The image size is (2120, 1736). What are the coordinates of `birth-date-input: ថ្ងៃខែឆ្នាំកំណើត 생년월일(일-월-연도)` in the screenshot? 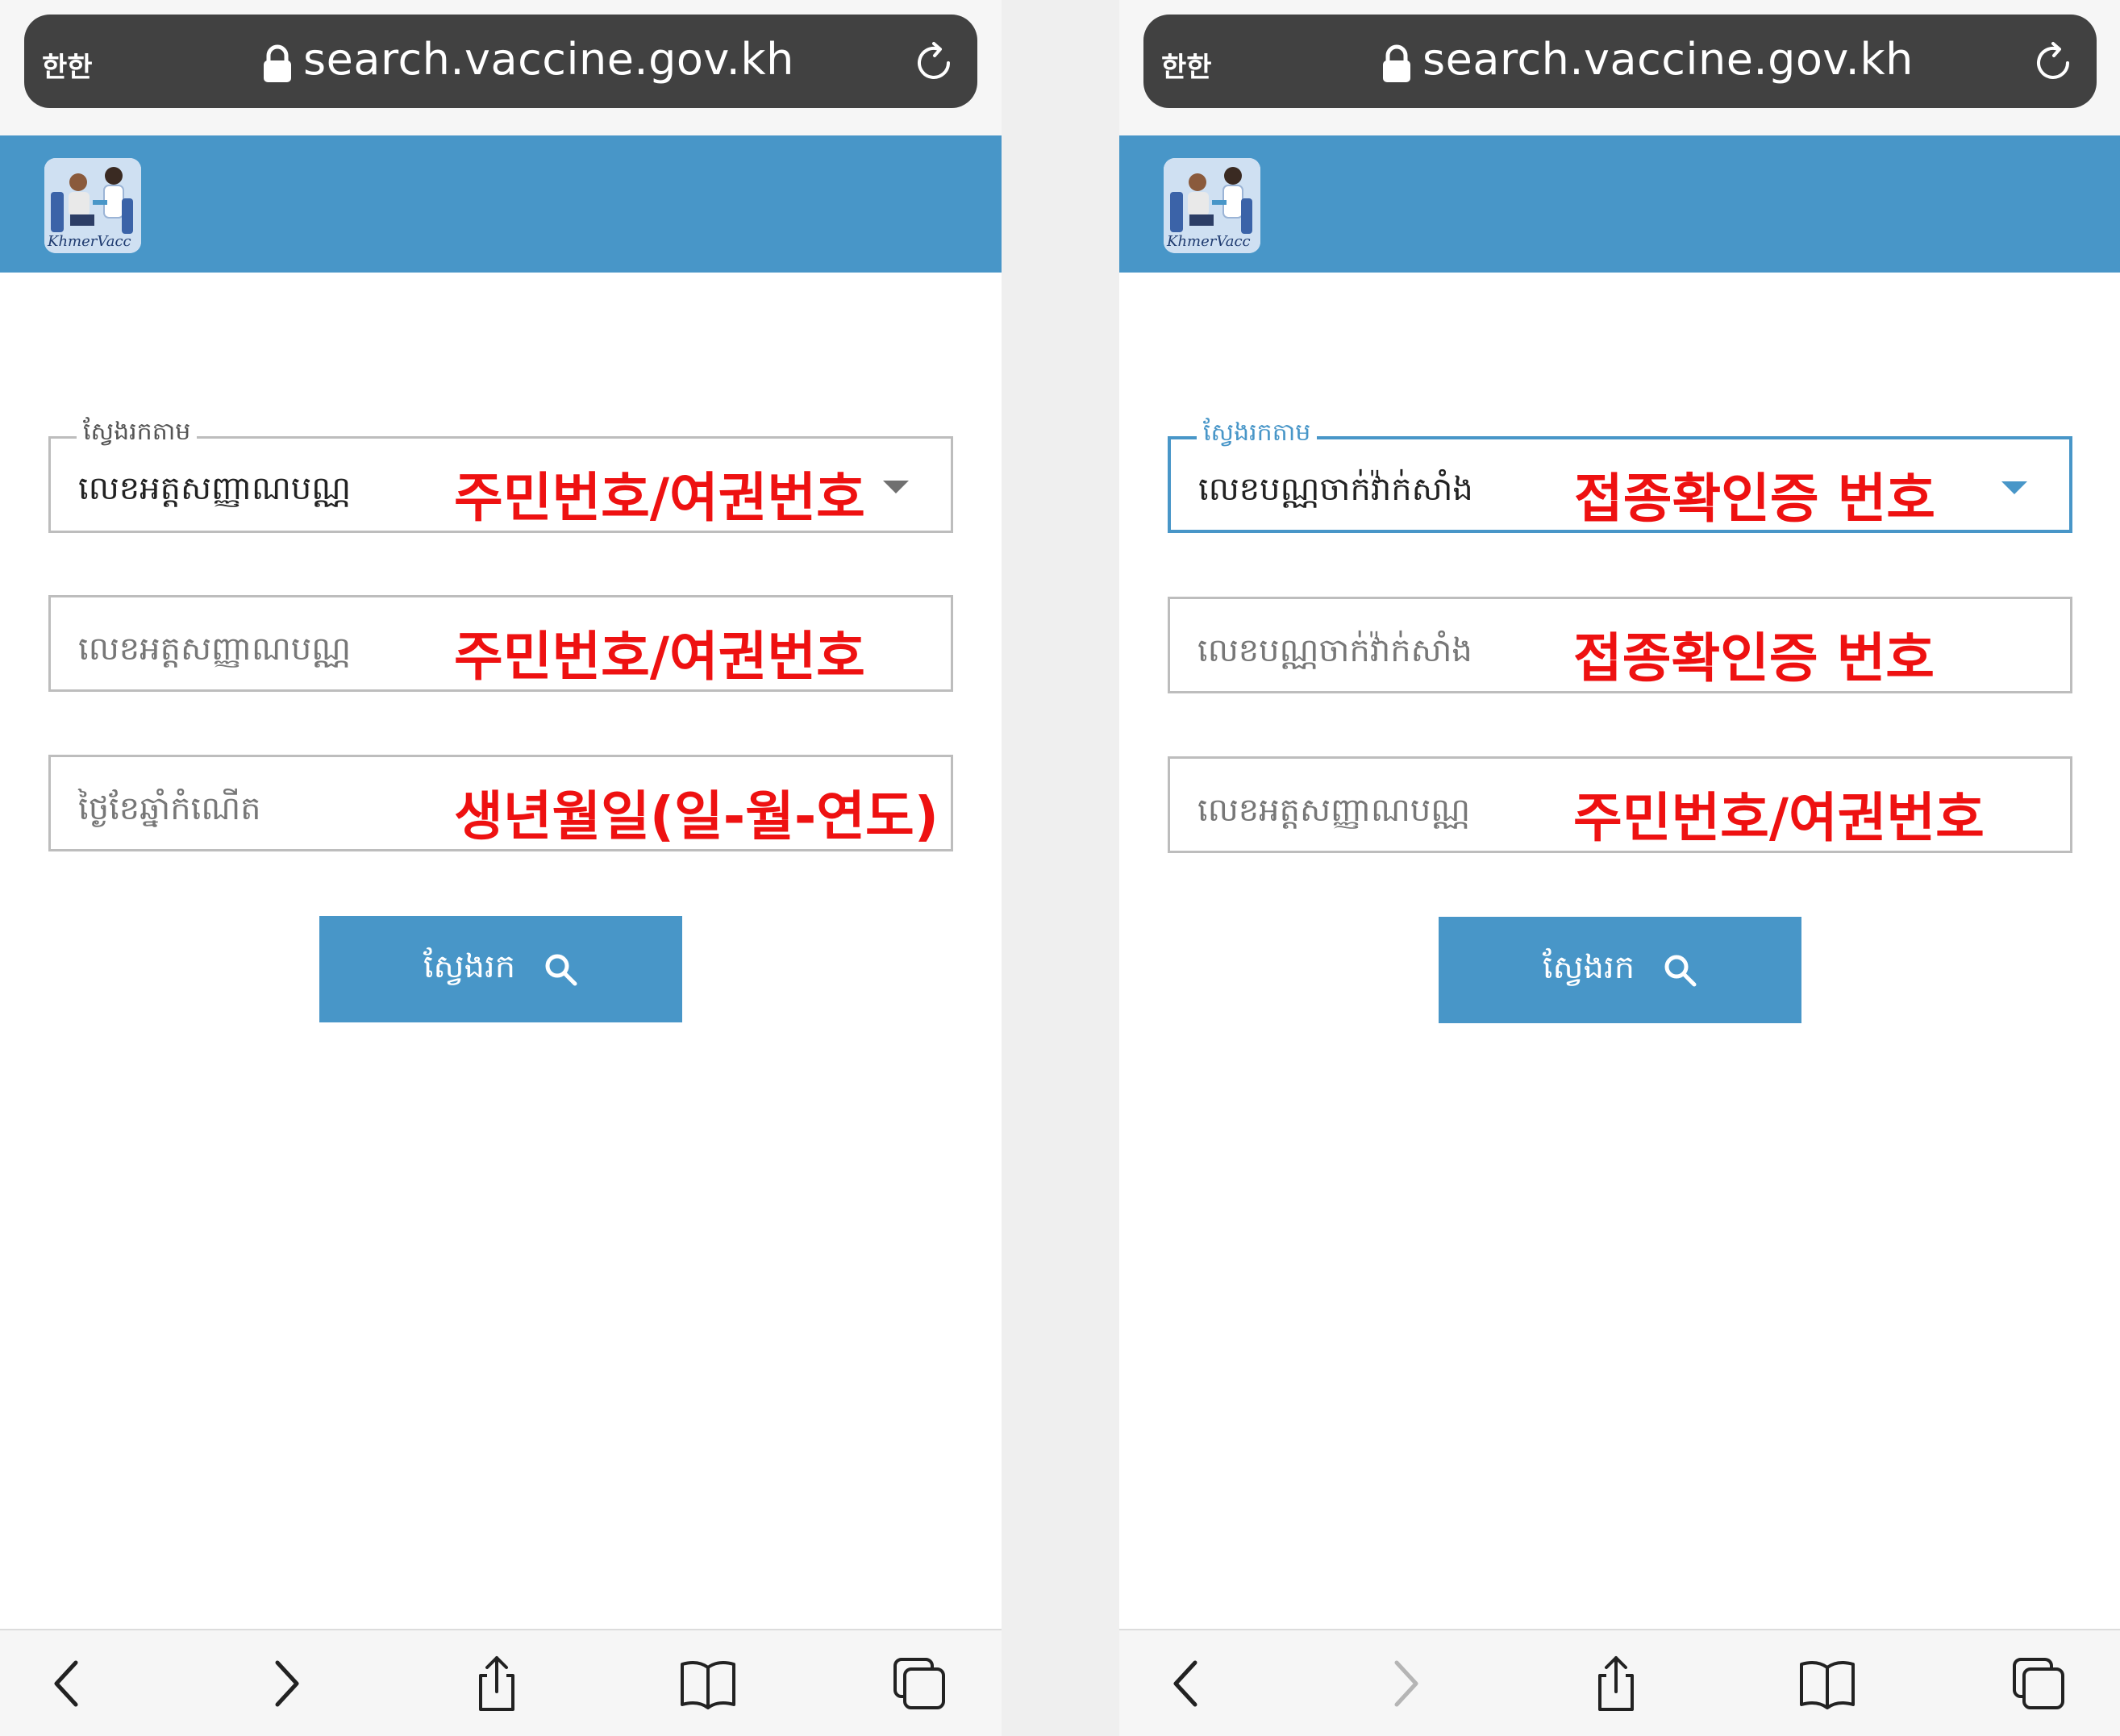 It's located at (500, 803).